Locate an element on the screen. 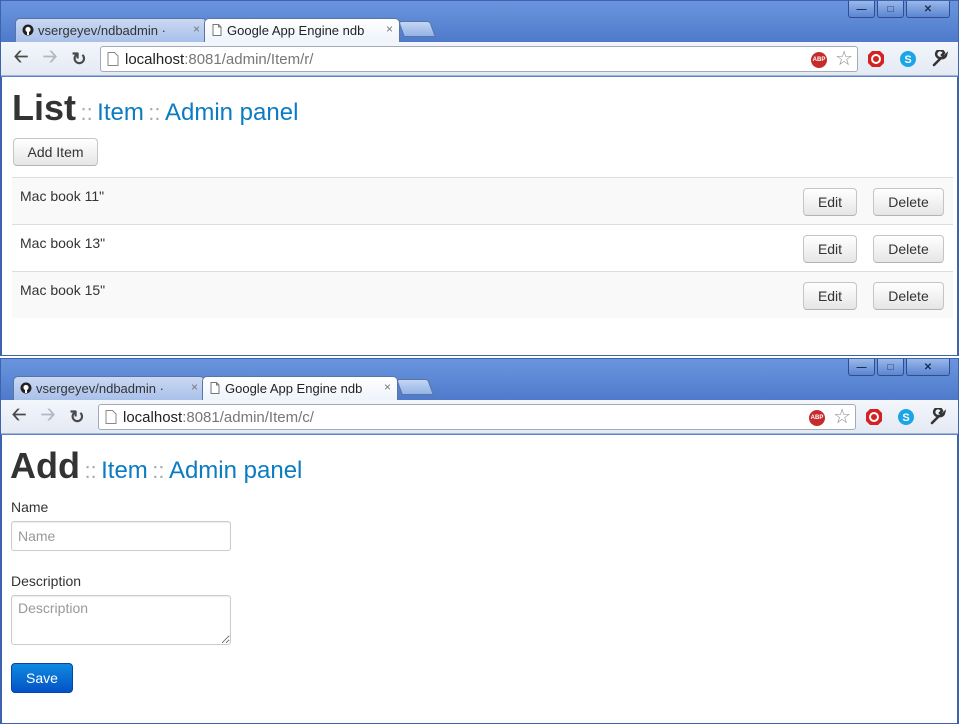 Image resolution: width=959 pixels, height=724 pixels. item-name: Mac book 11" is located at coordinates (62, 196).